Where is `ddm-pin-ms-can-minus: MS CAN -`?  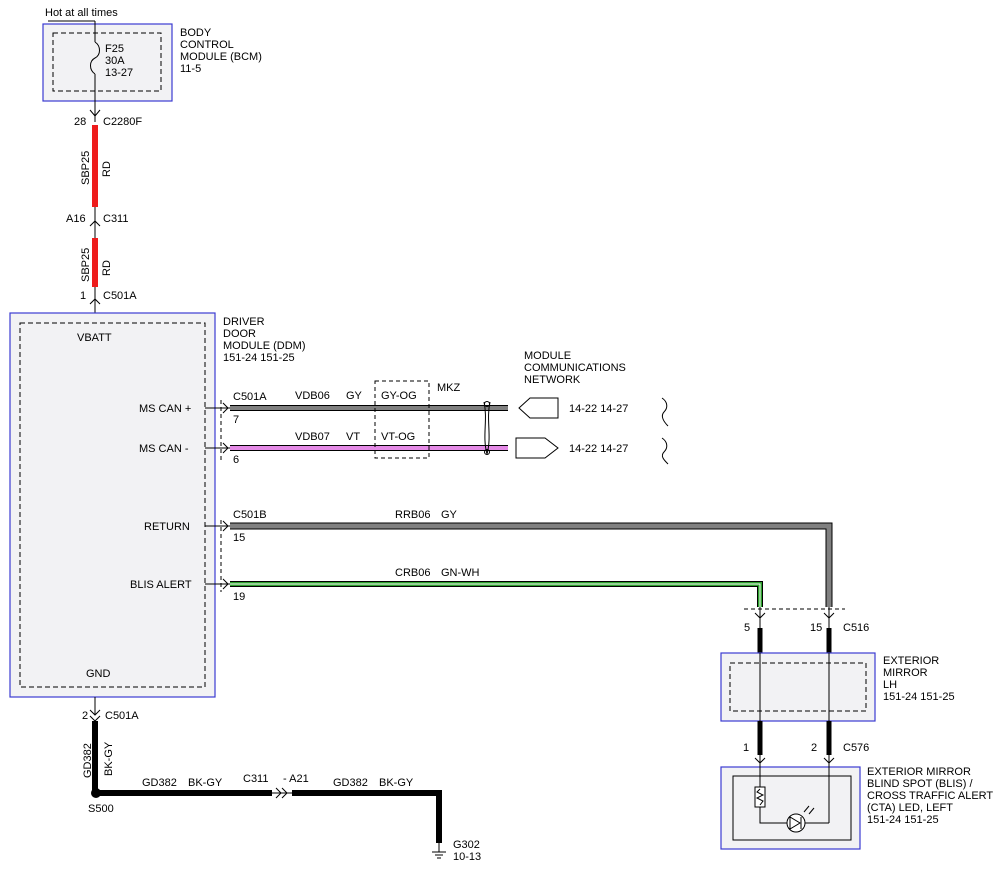
ddm-pin-ms-can-minus: MS CAN - is located at coordinates (164, 449).